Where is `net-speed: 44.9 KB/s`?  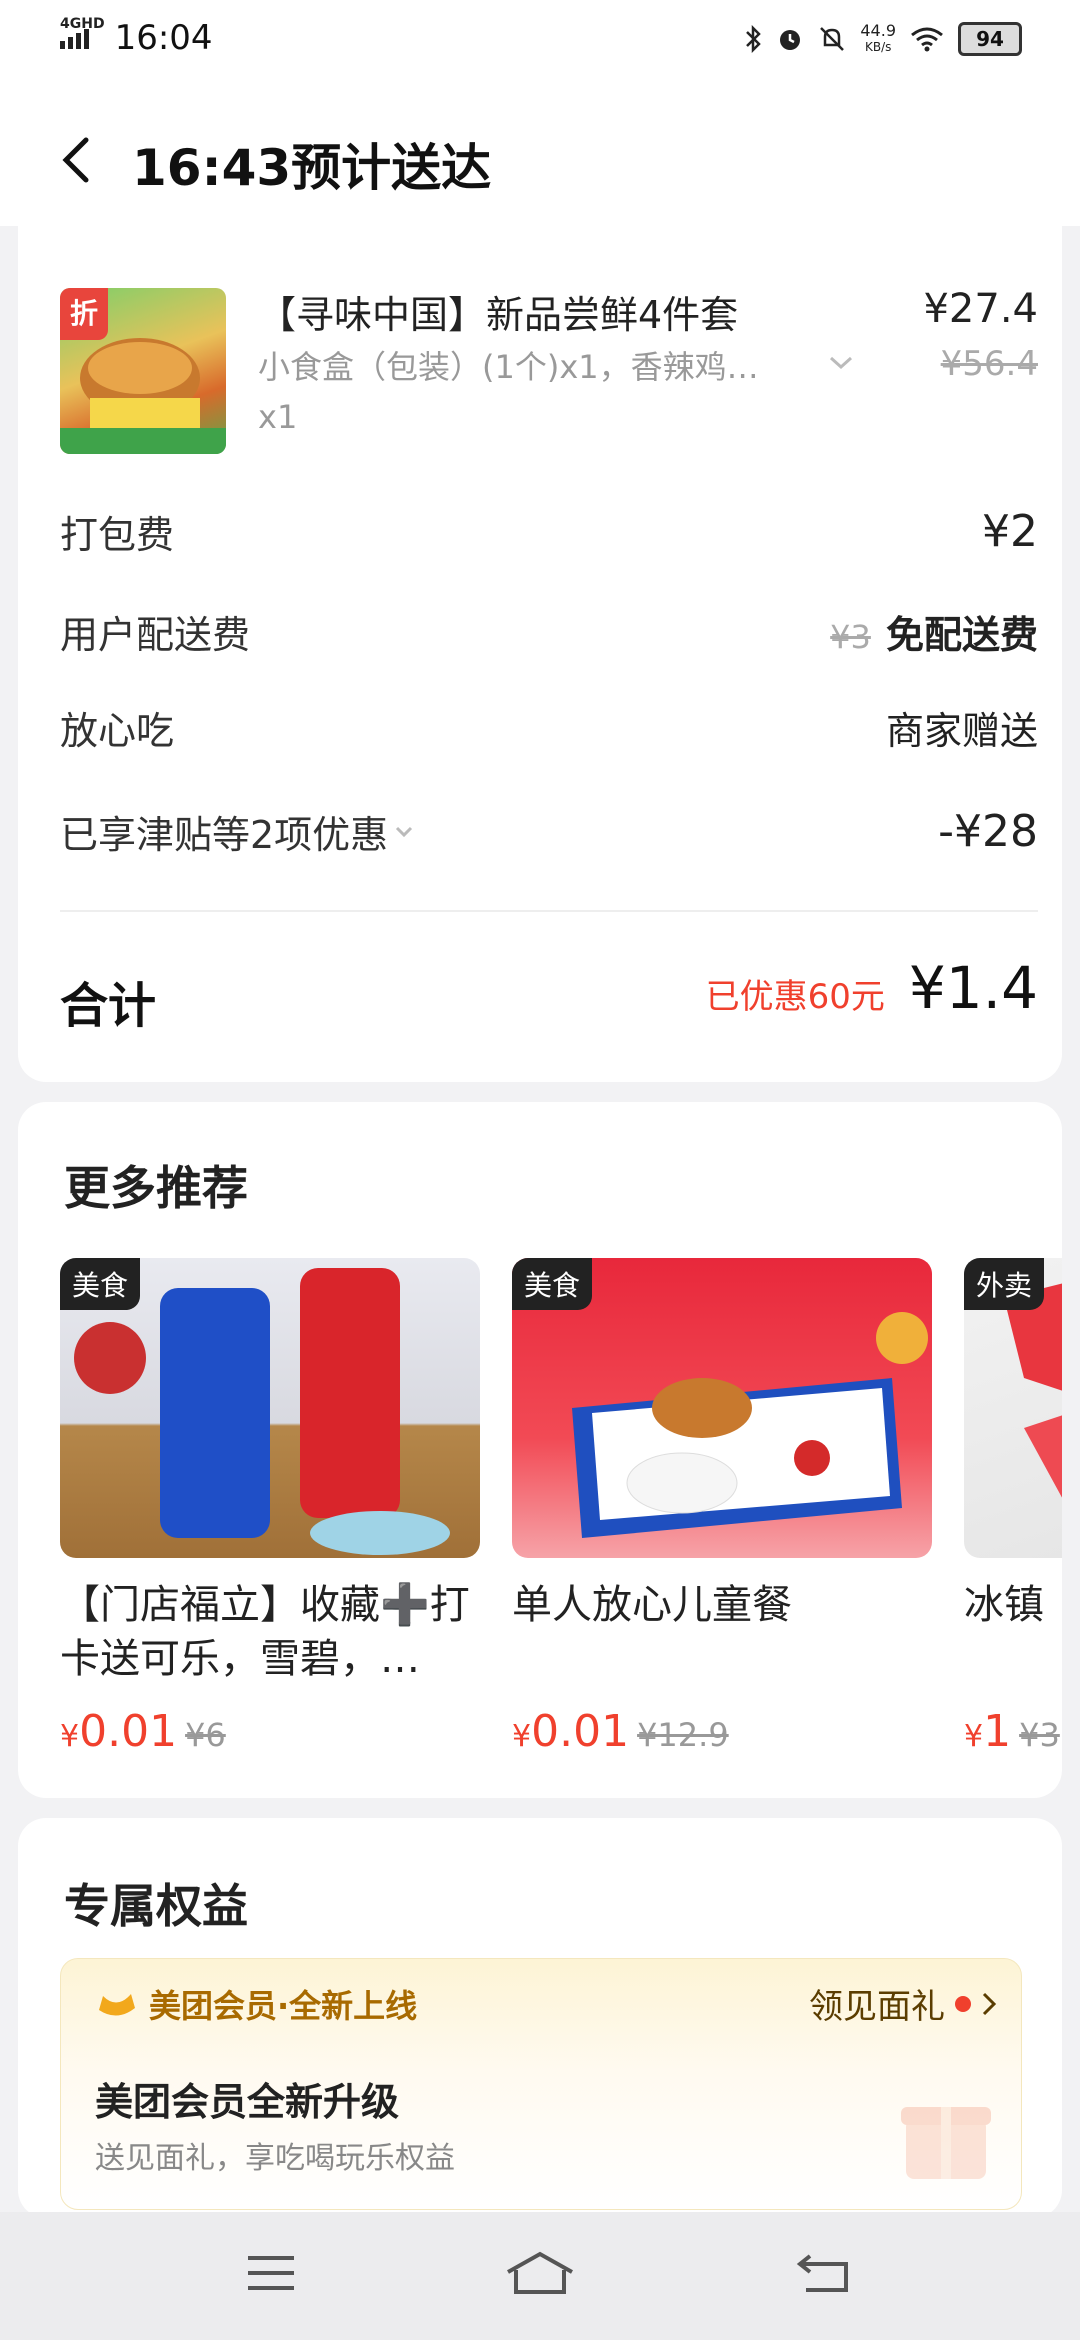
net-speed: 44.9 KB/s is located at coordinates (878, 39).